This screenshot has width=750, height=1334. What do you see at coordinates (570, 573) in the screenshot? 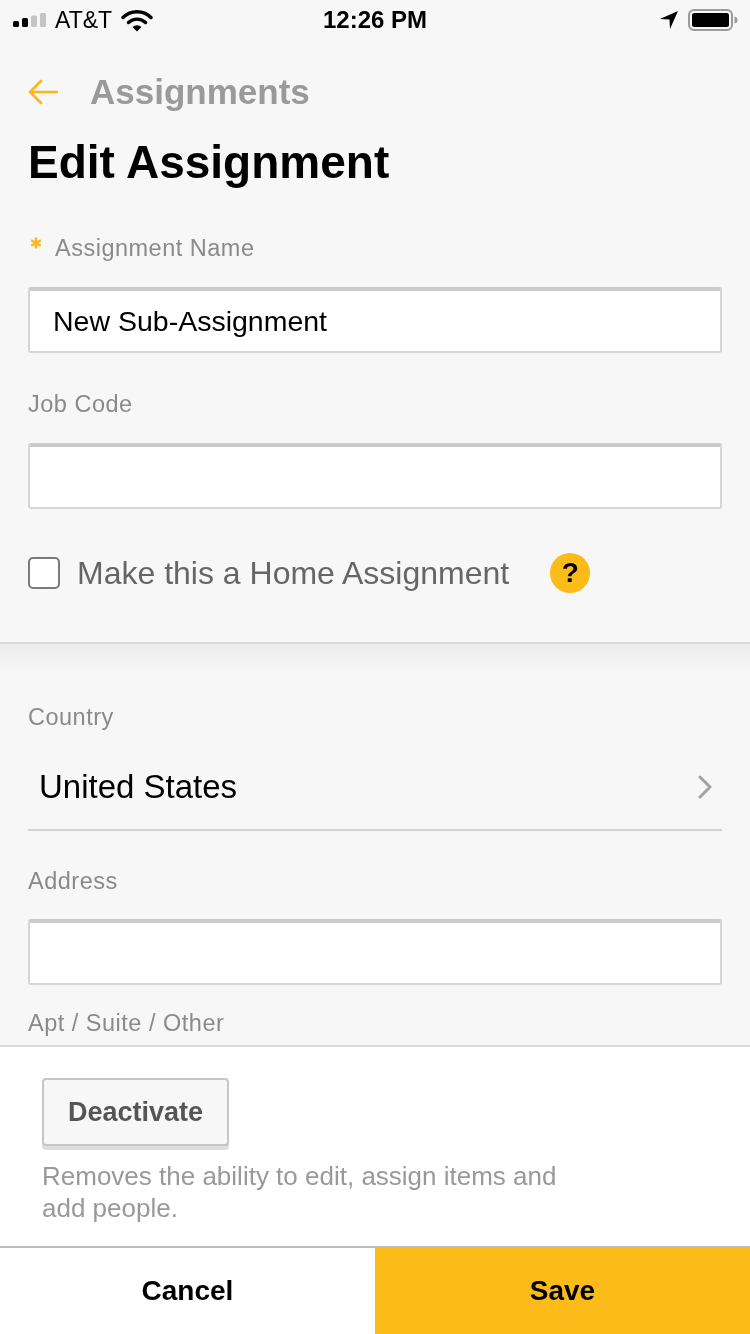
I see `help-button: ?` at bounding box center [570, 573].